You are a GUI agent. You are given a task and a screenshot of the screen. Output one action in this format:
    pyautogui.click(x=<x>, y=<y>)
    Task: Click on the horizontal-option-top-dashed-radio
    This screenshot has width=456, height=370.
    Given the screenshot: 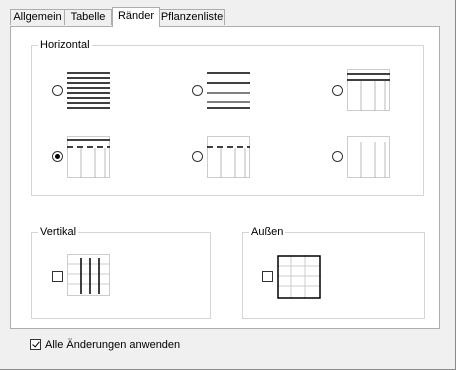 What is the action you would take?
    pyautogui.click(x=57, y=156)
    